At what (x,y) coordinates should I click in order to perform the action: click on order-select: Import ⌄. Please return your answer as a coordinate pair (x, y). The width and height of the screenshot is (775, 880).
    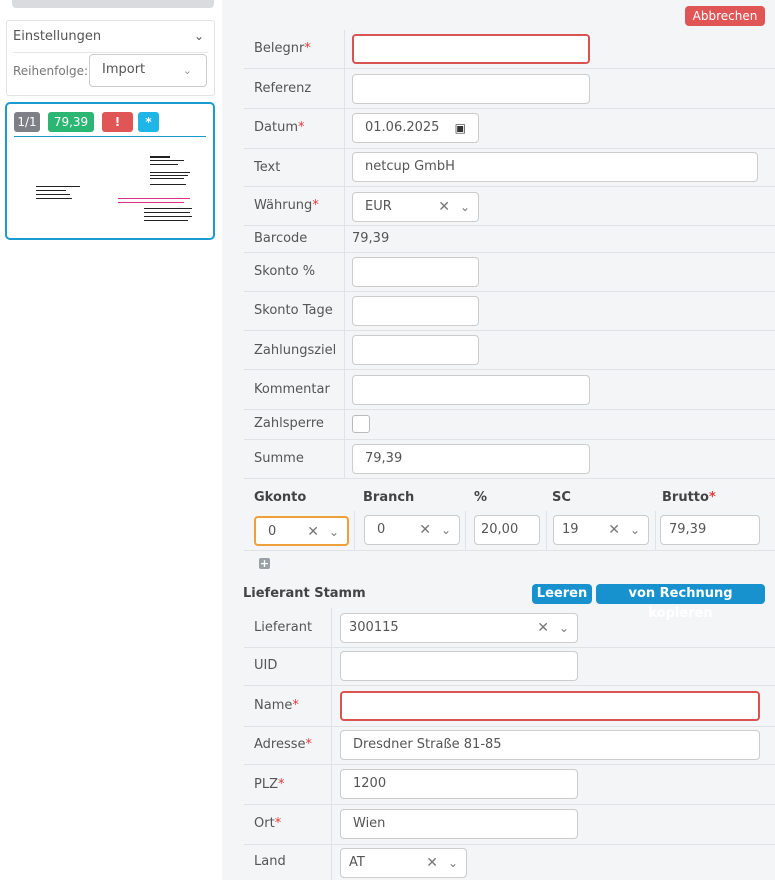
    Looking at the image, I should click on (148, 70).